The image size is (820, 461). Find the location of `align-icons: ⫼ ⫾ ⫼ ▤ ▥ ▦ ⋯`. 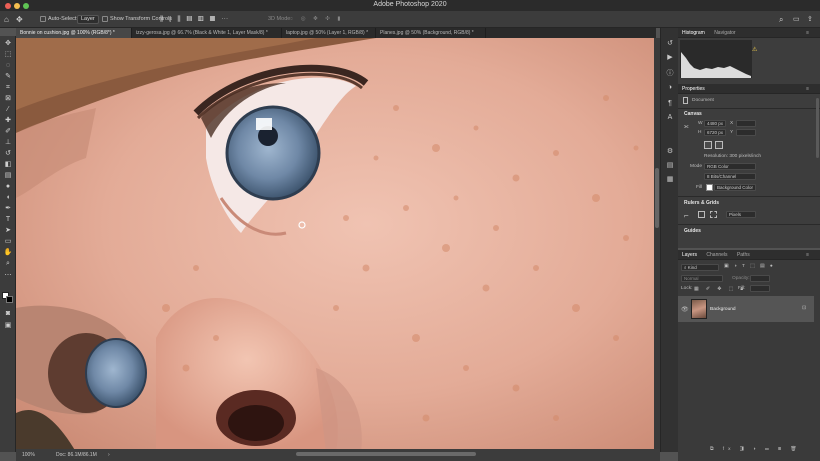

align-icons: ⫼ ⫾ ⫼ ▤ ▥ ▦ ⋯ is located at coordinates (195, 19).